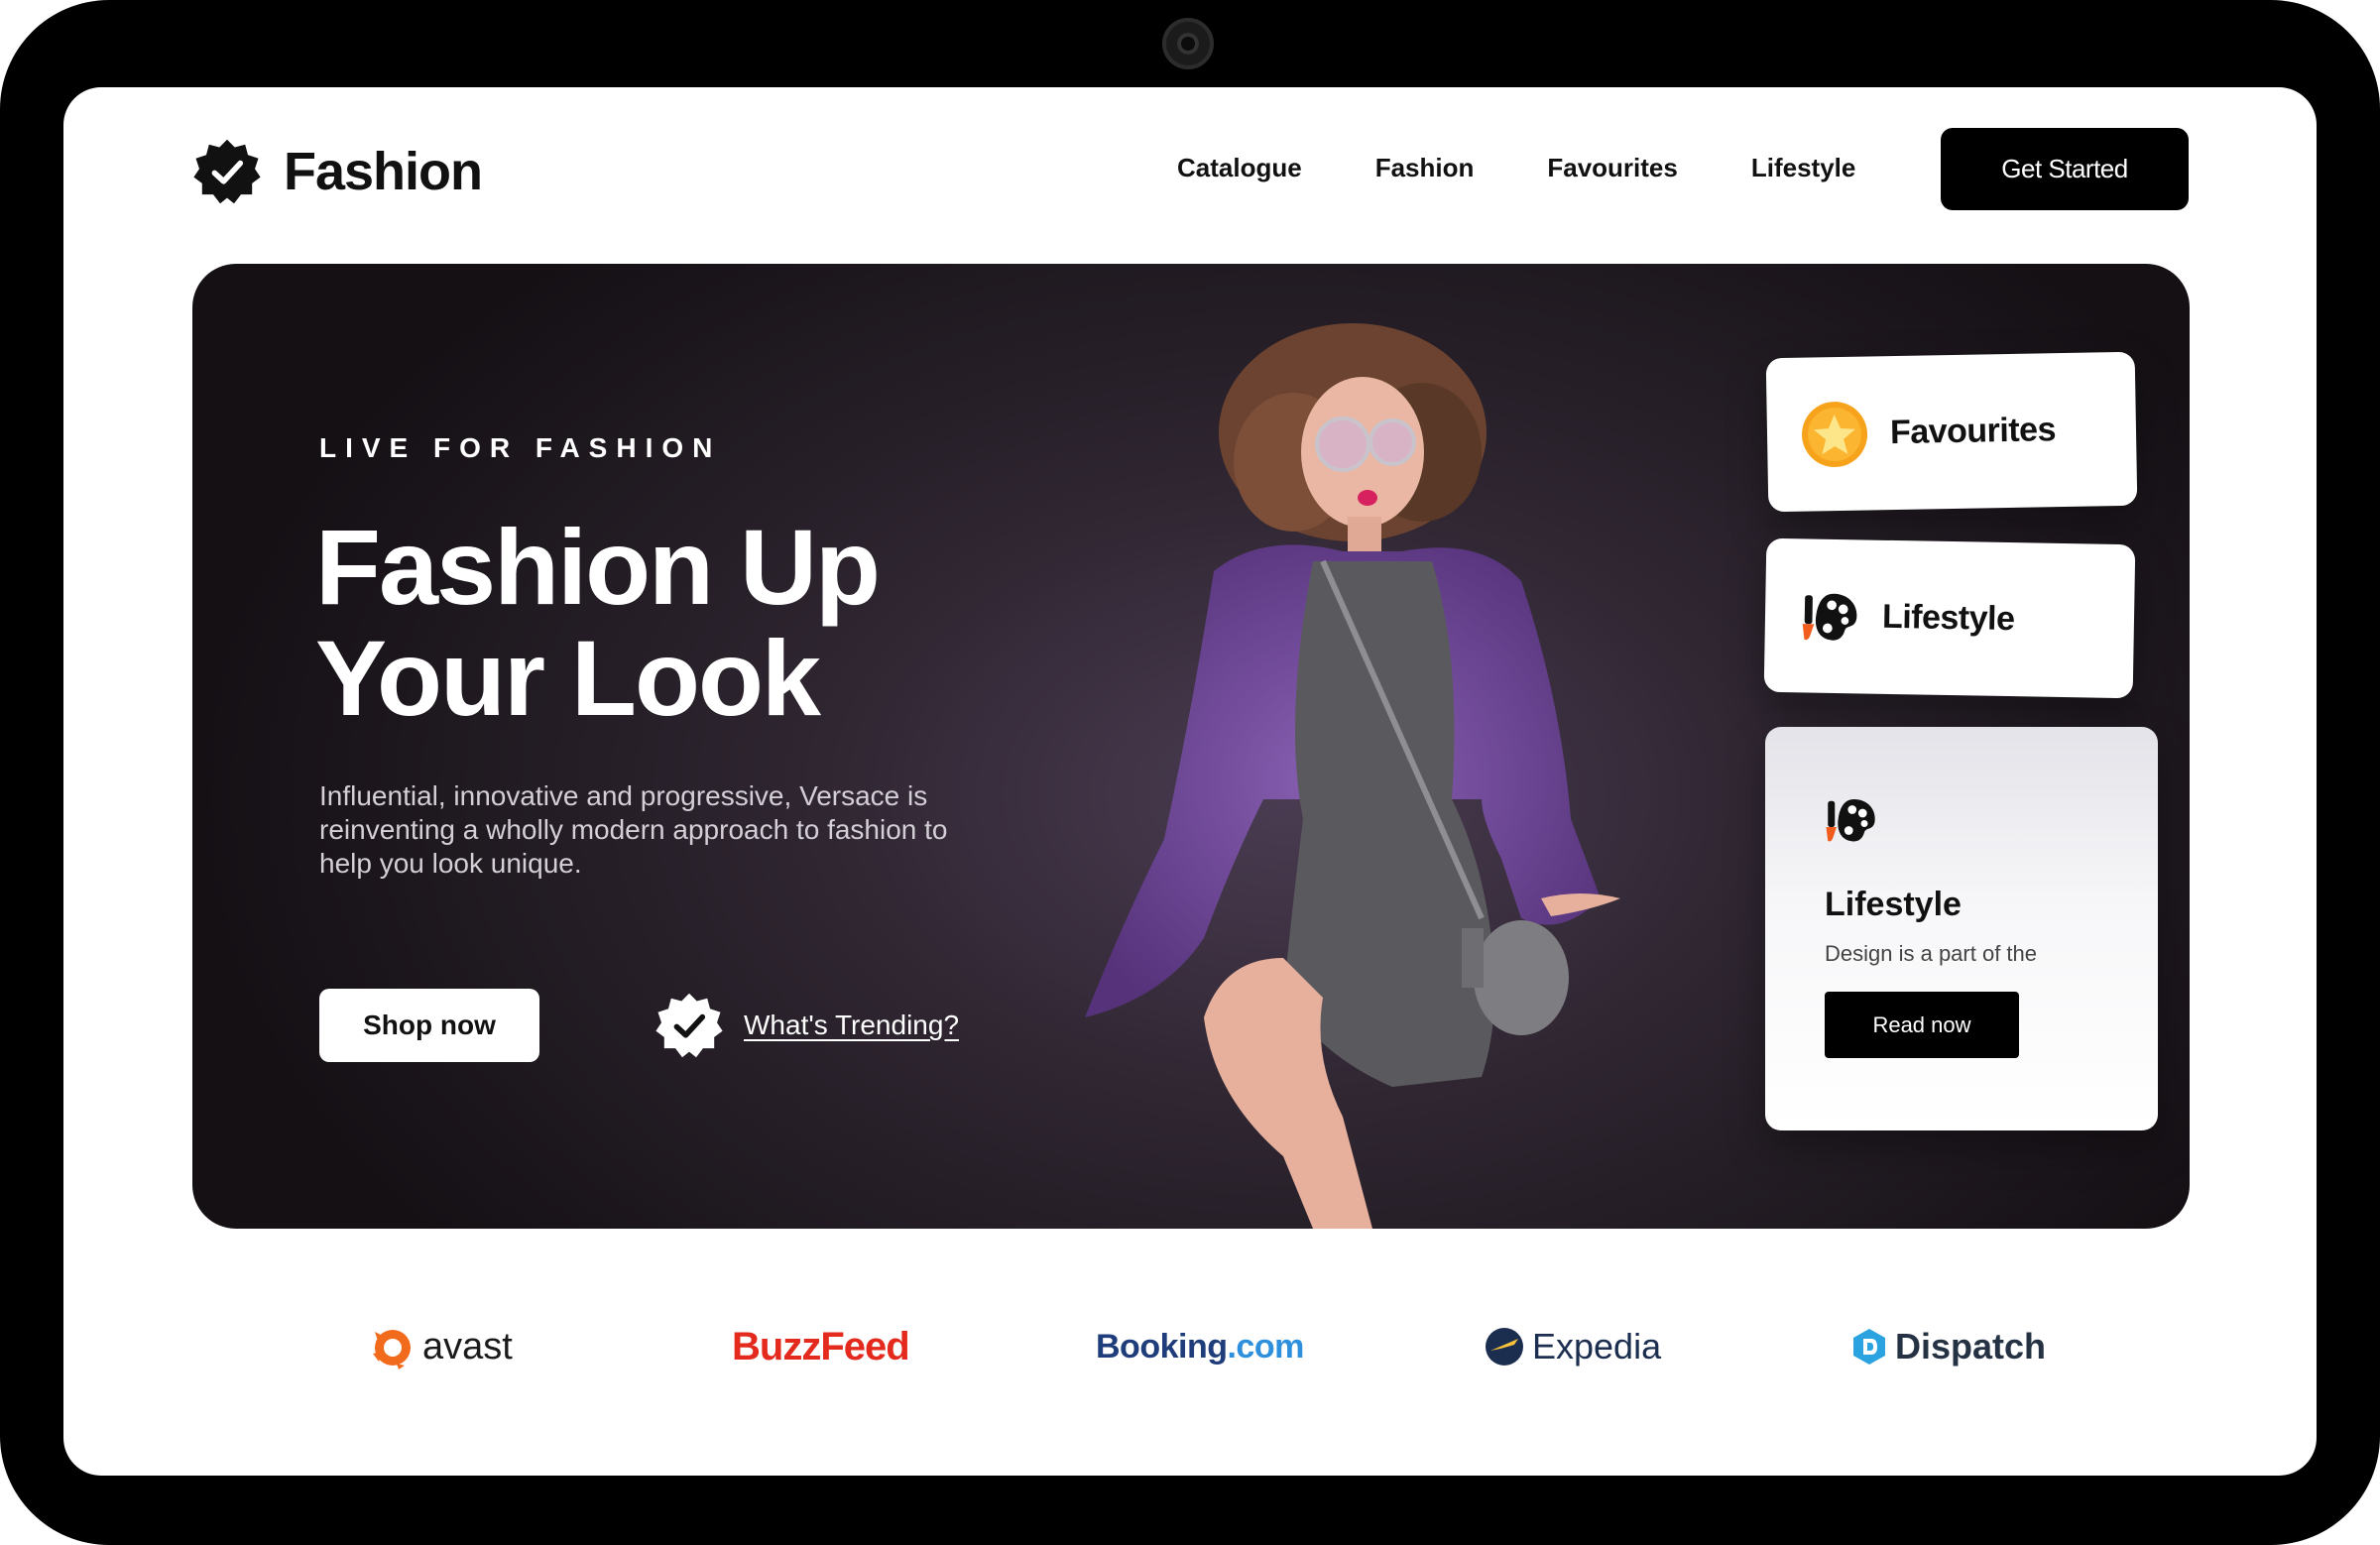 This screenshot has height=1545, width=2380. I want to click on booking-wordmark: Booking, so click(1162, 1346).